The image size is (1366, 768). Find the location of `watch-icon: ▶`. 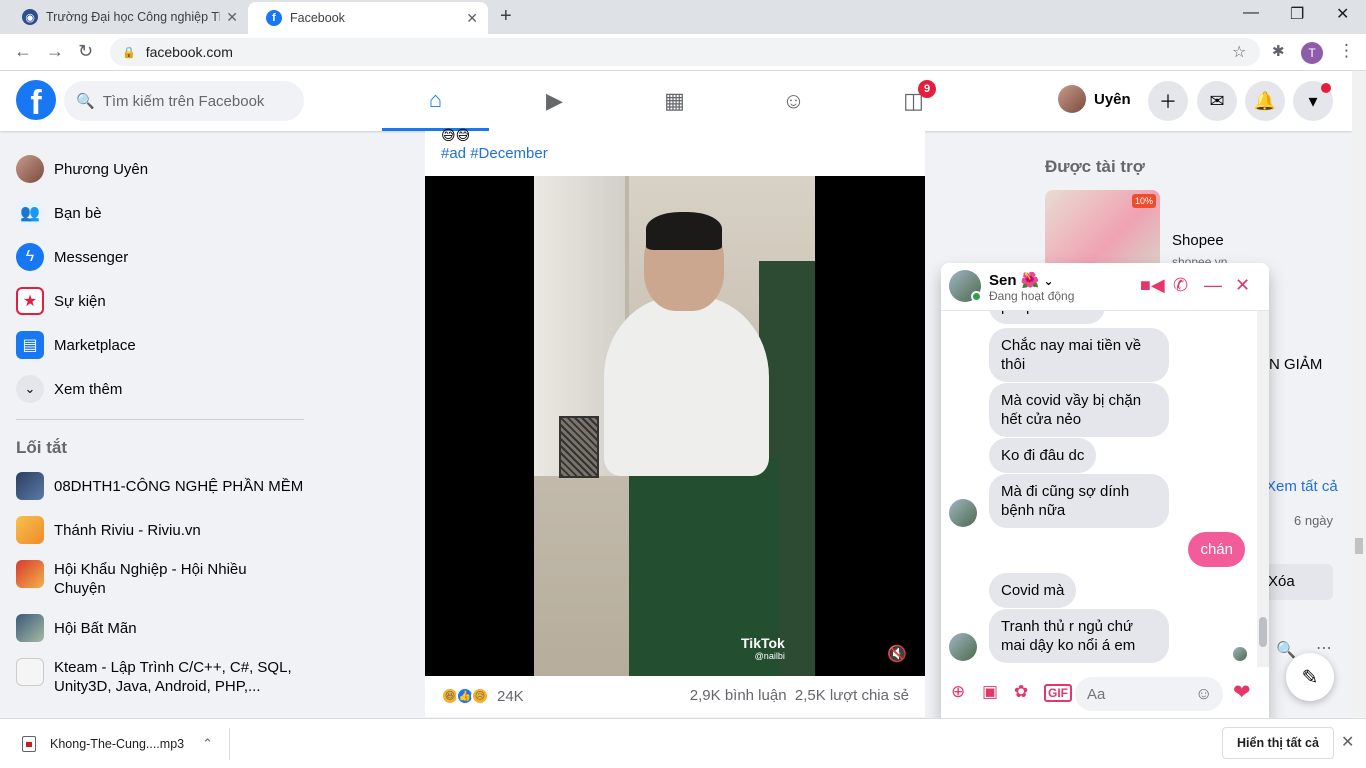

watch-icon: ▶ is located at coordinates (554, 101).